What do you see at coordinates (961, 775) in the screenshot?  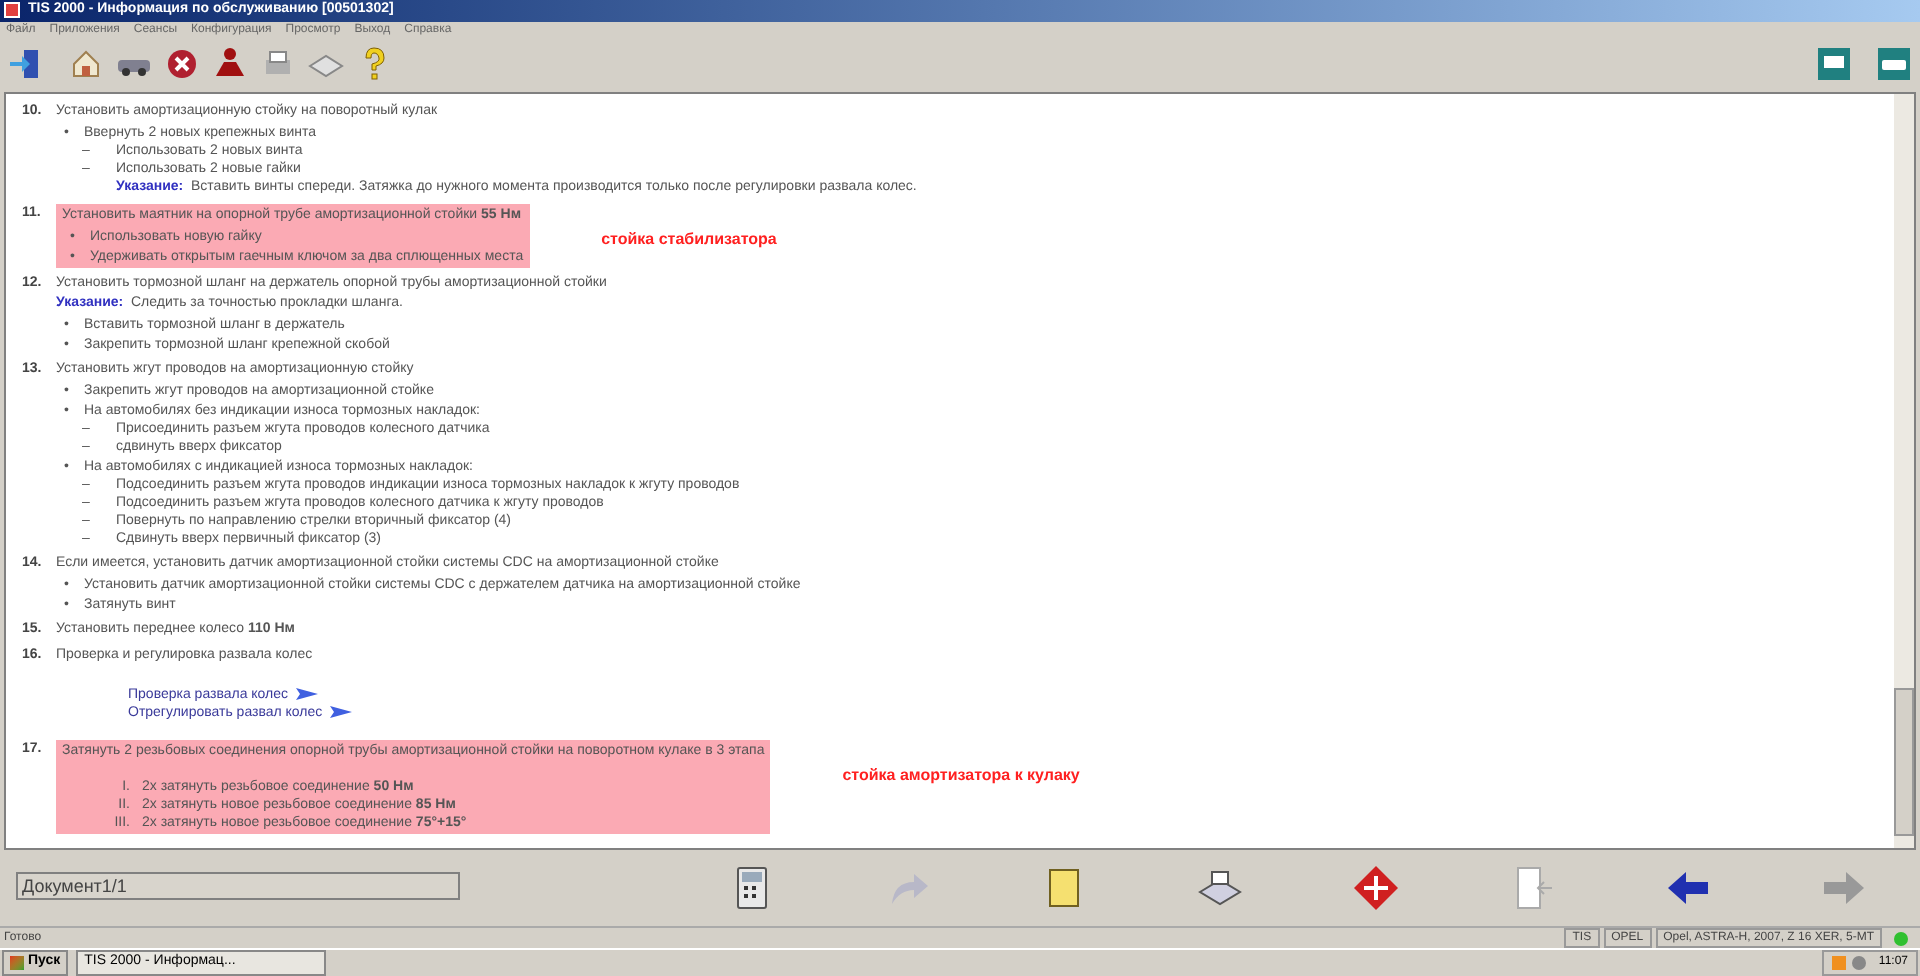 I see `annotation-text: стойка амортизатора к кулаку` at bounding box center [961, 775].